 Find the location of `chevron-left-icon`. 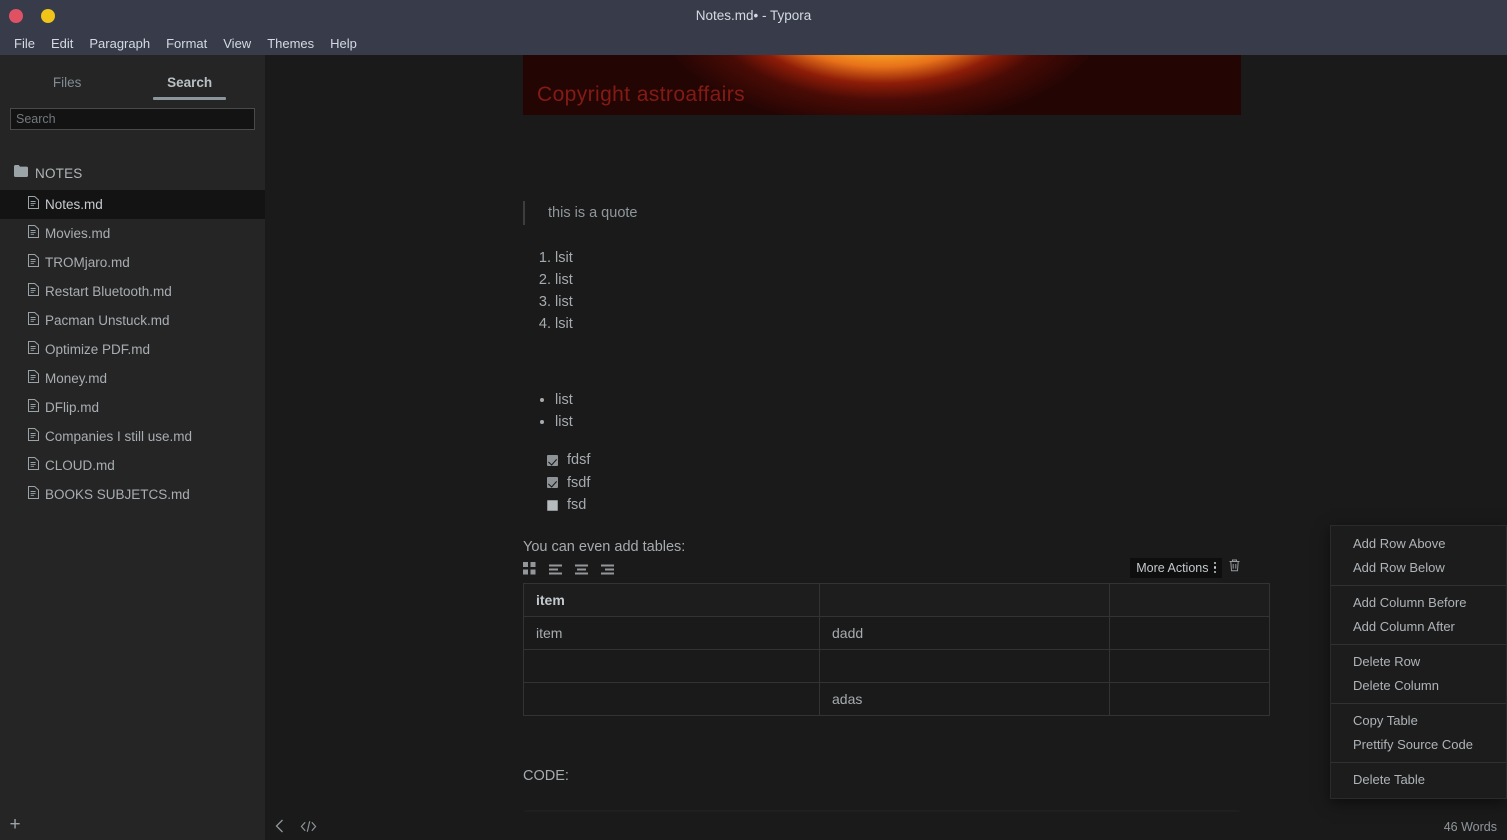

chevron-left-icon is located at coordinates (279, 827).